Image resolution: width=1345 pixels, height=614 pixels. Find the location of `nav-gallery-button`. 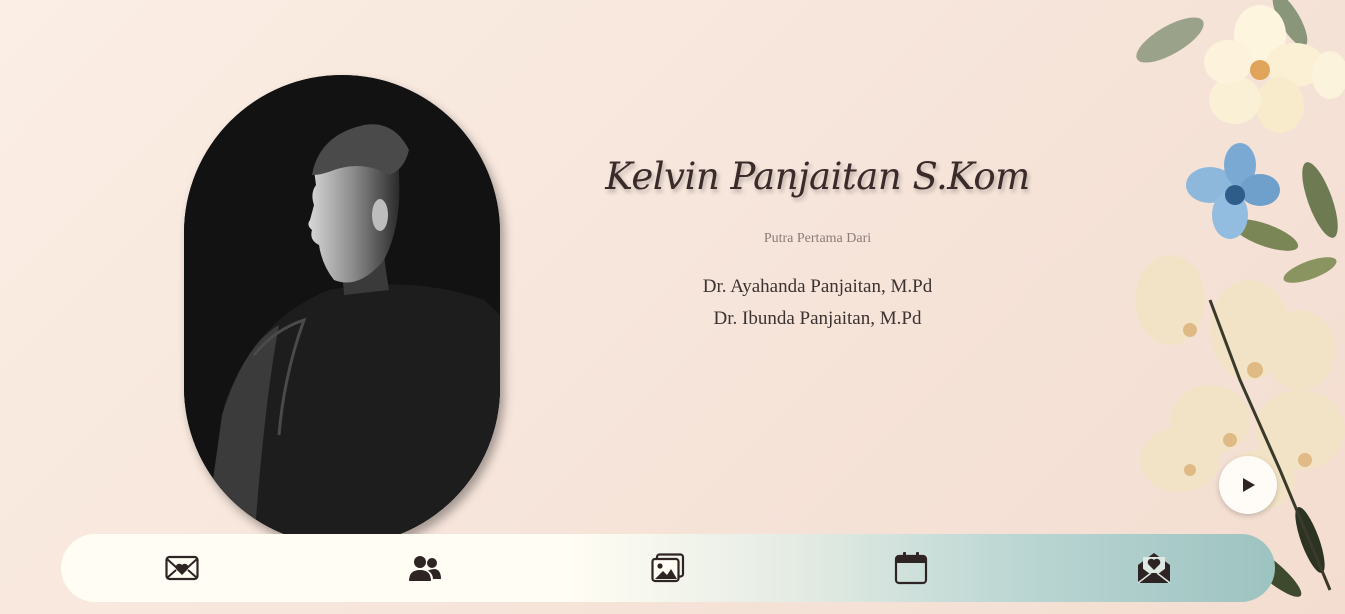

nav-gallery-button is located at coordinates (668, 568).